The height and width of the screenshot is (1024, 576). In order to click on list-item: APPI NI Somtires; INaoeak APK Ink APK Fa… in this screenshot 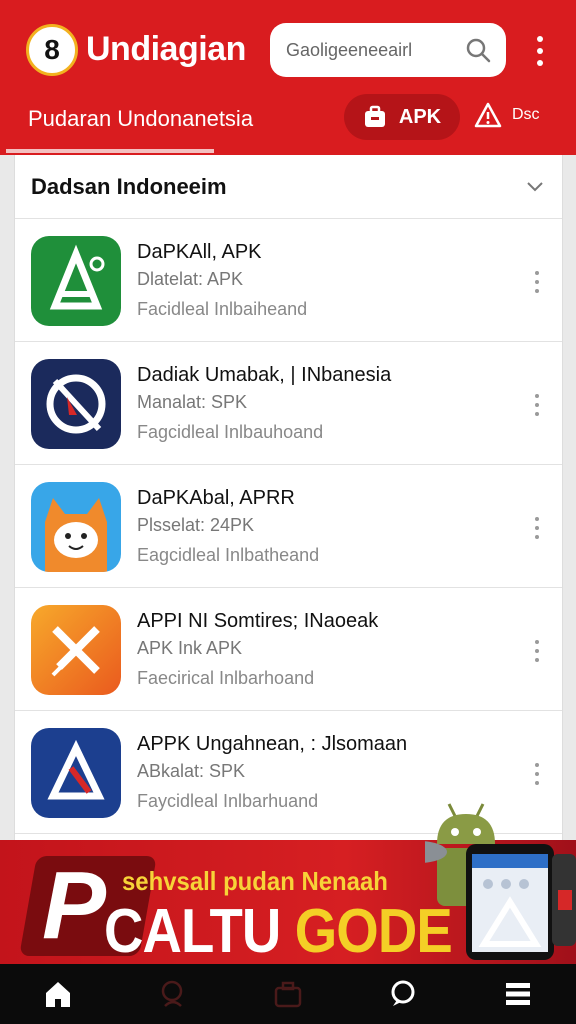, I will do `click(288, 649)`.